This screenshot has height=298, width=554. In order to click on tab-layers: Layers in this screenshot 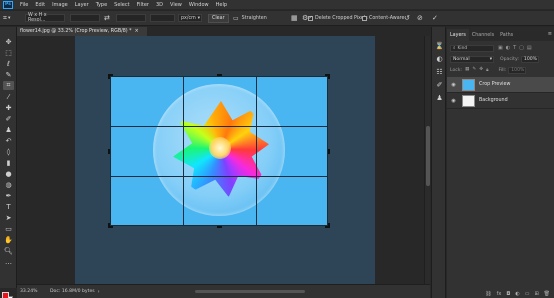, I will do `click(458, 35)`.